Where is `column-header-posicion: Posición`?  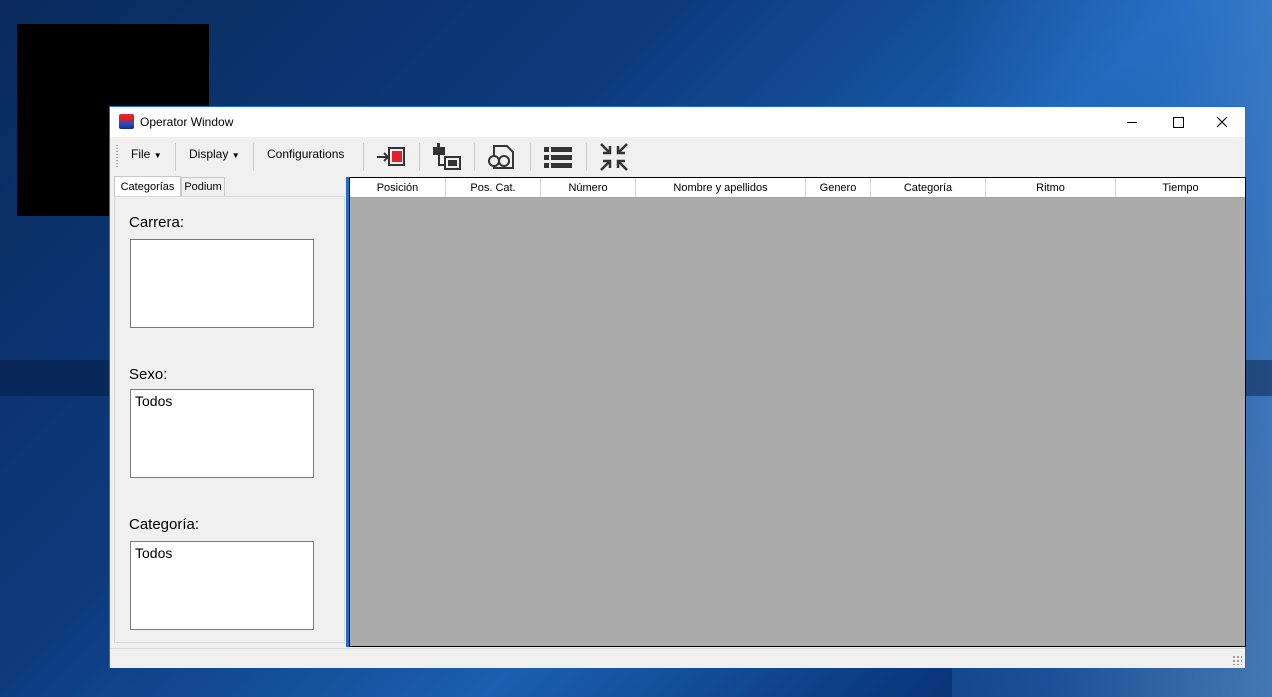 column-header-posicion: Posición is located at coordinates (398, 187).